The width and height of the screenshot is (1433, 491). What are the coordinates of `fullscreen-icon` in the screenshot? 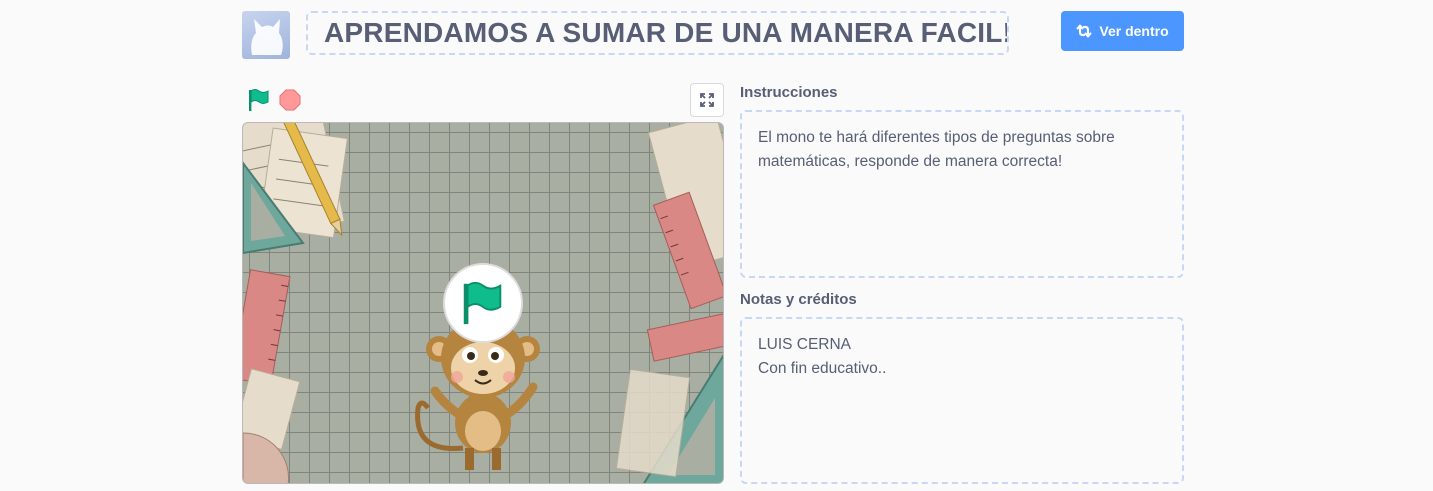 It's located at (707, 100).